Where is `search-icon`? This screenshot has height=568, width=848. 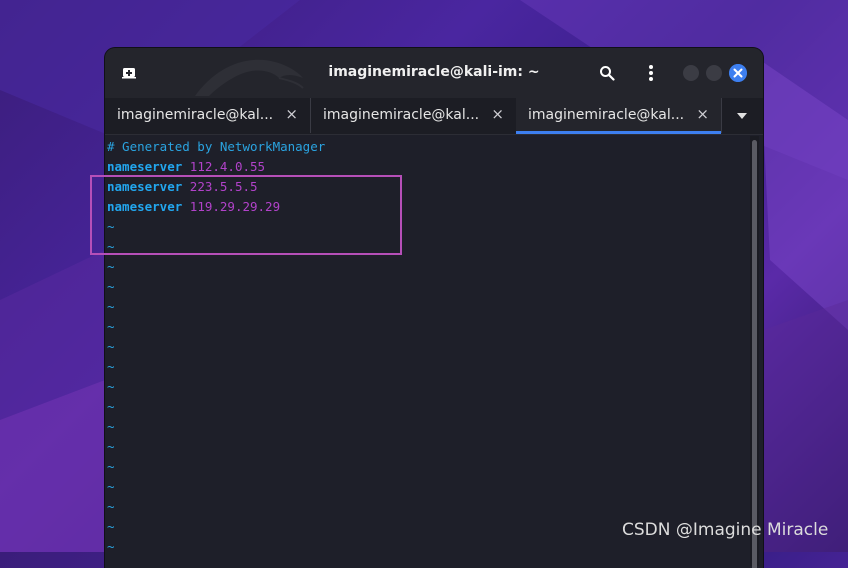 search-icon is located at coordinates (607, 73).